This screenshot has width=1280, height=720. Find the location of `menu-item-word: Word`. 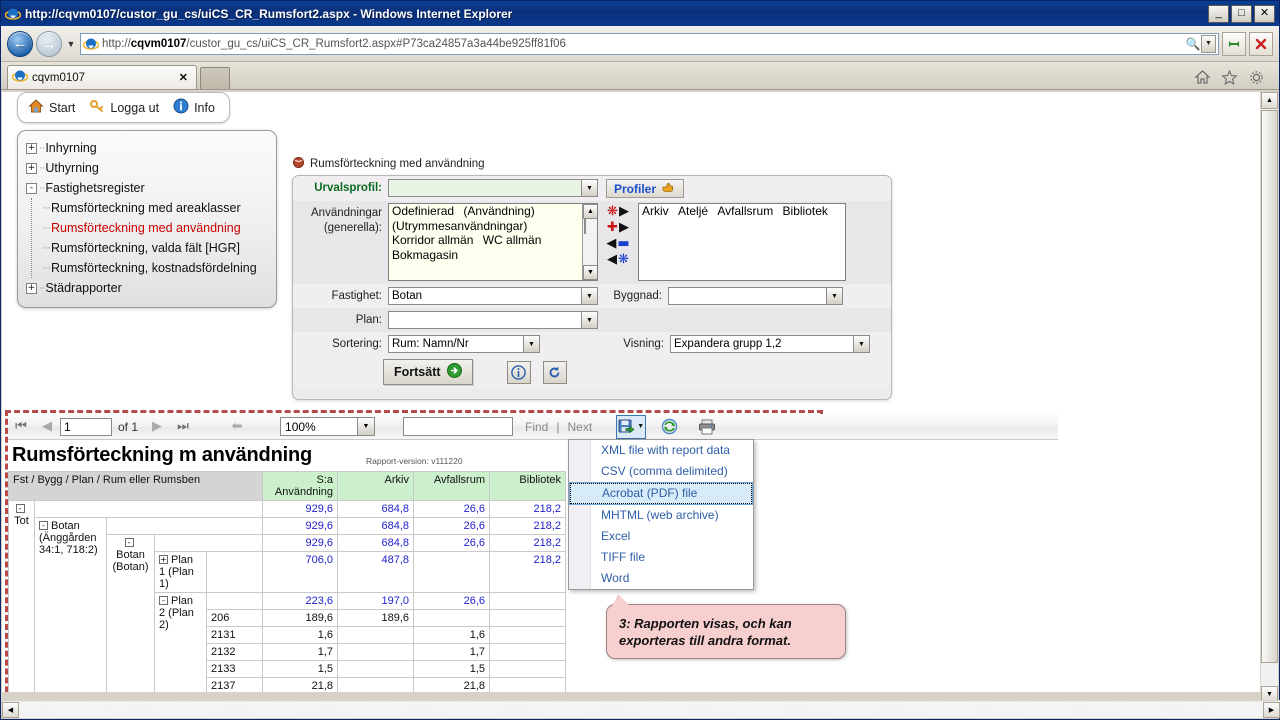

menu-item-word: Word is located at coordinates (661, 578).